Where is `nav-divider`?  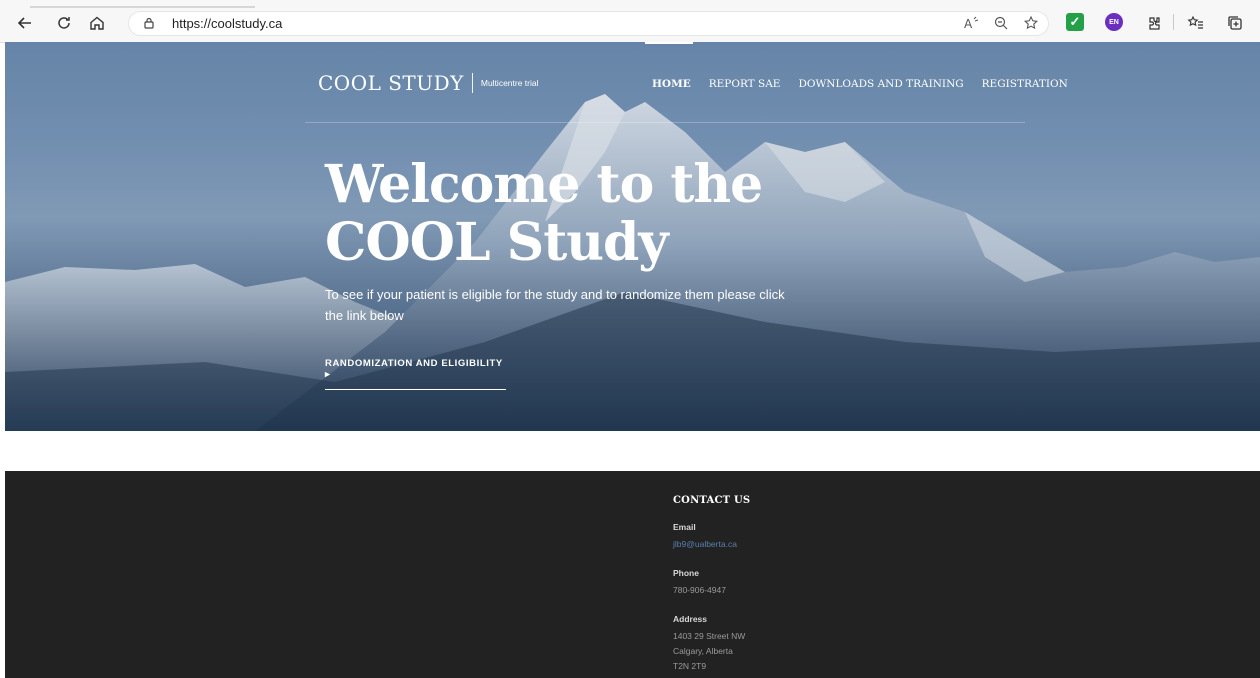
nav-divider is located at coordinates (665, 122).